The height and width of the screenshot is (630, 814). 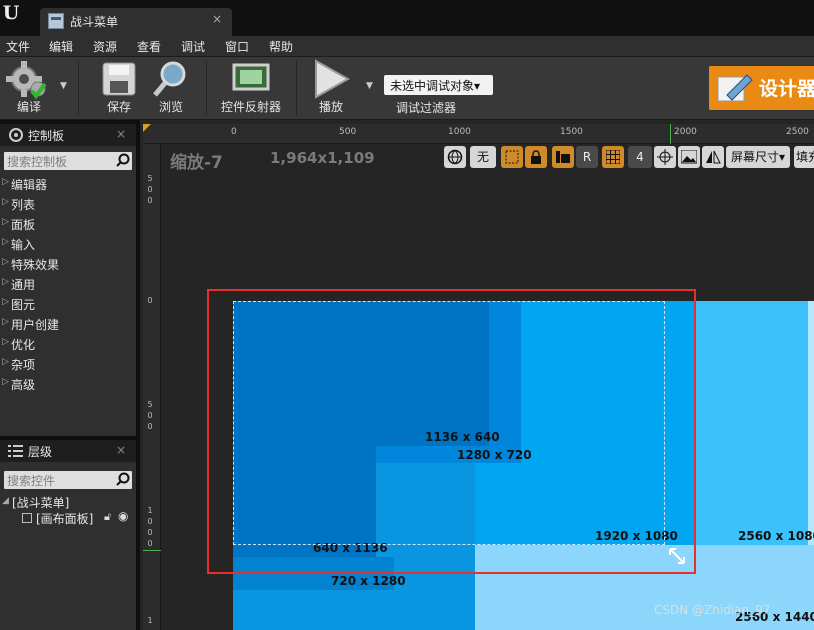 I want to click on mirror-triangle-icon, so click(x=713, y=157).